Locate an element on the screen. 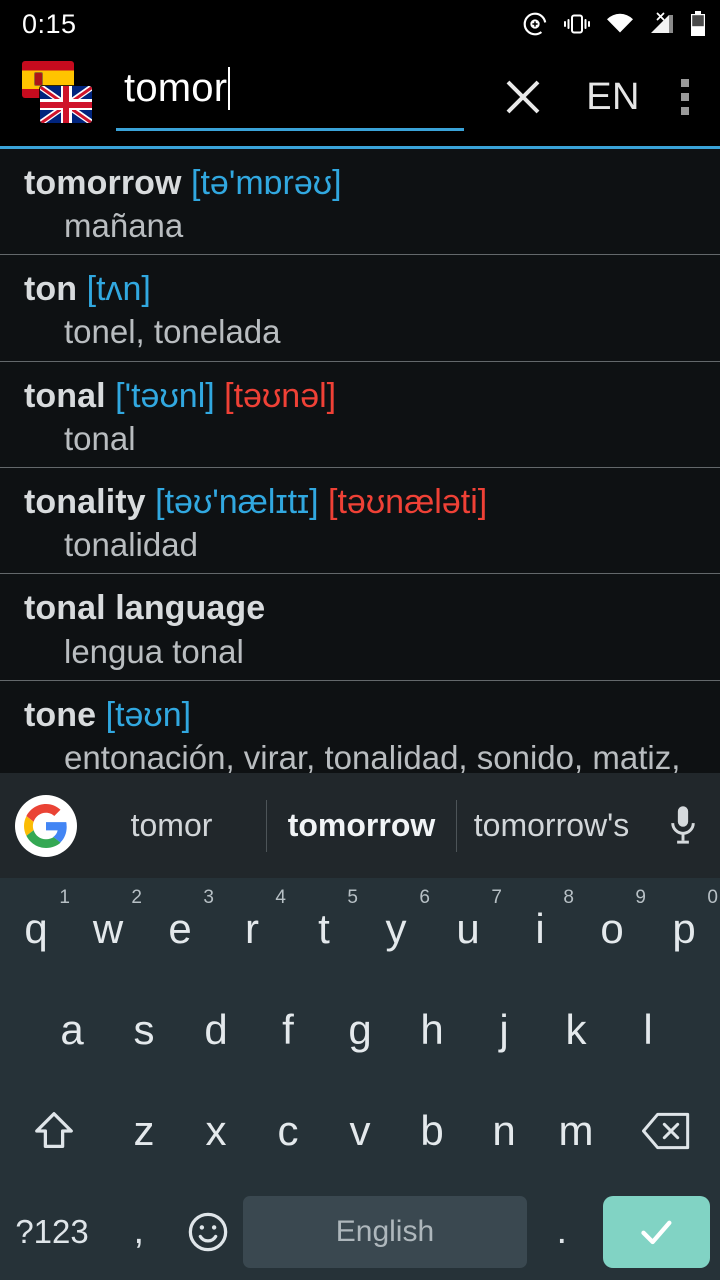 The image size is (720, 1280). key-label: l is located at coordinates (648, 1029).